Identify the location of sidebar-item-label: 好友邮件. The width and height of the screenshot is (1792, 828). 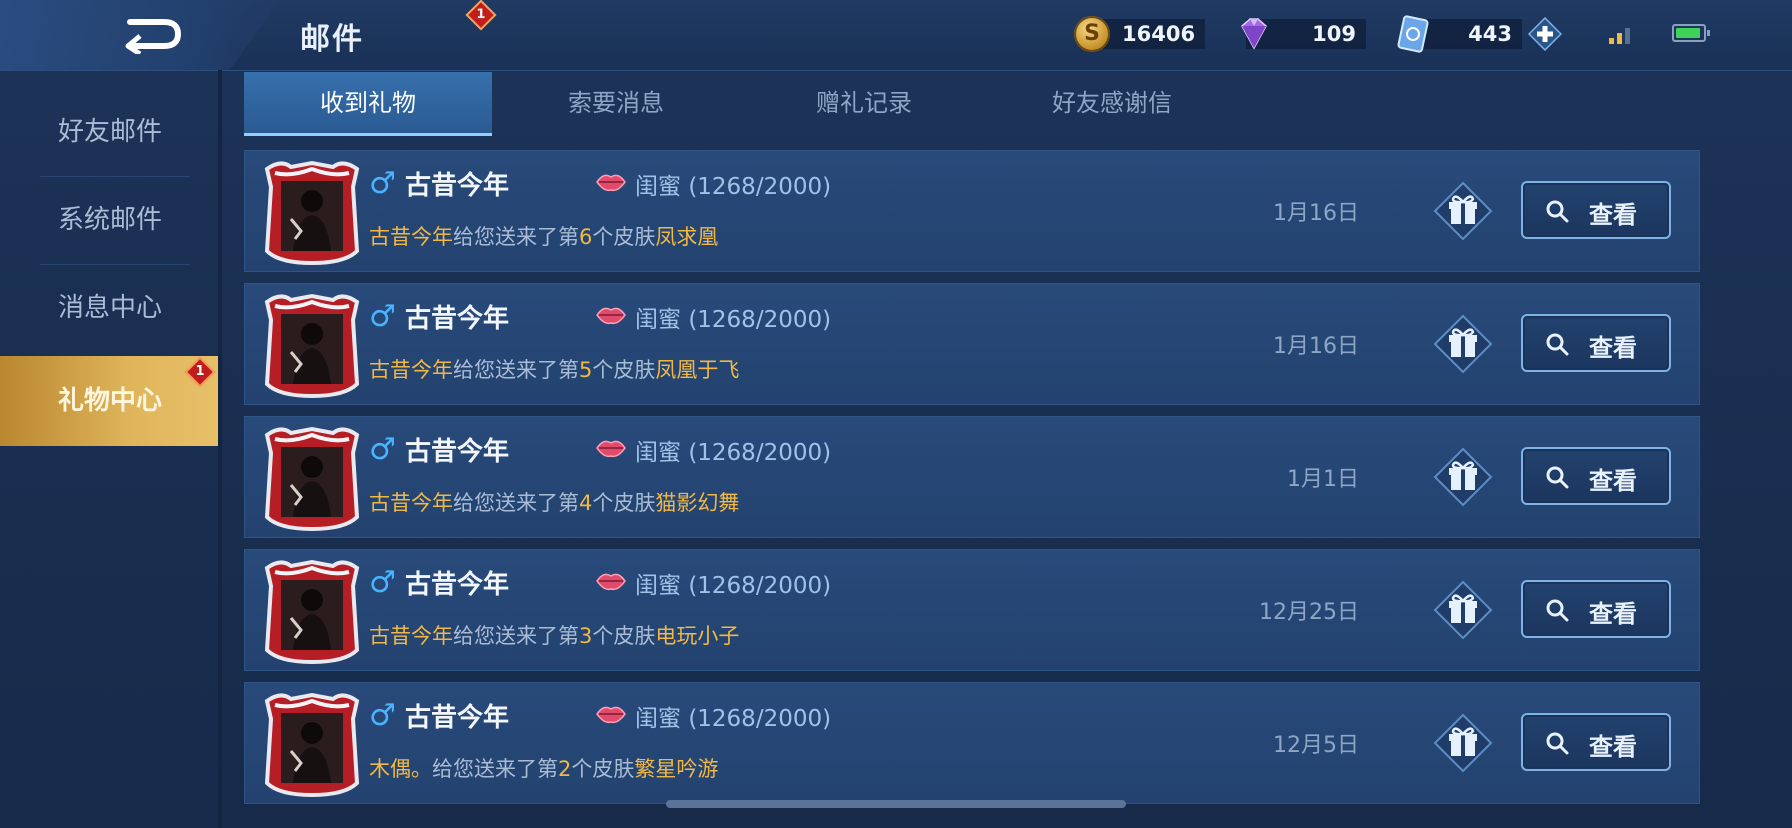
(109, 132).